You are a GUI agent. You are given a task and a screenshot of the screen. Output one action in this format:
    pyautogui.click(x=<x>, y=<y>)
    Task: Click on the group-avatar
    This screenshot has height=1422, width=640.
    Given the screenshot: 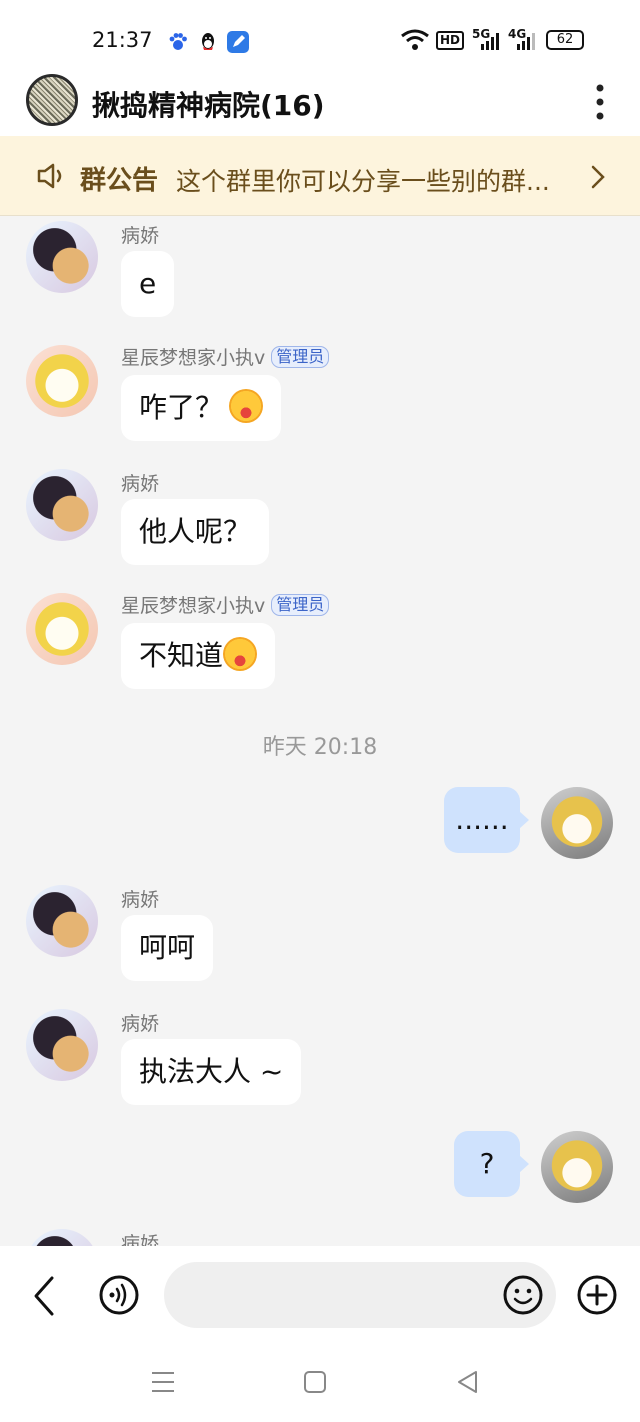 What is the action you would take?
    pyautogui.click(x=52, y=100)
    